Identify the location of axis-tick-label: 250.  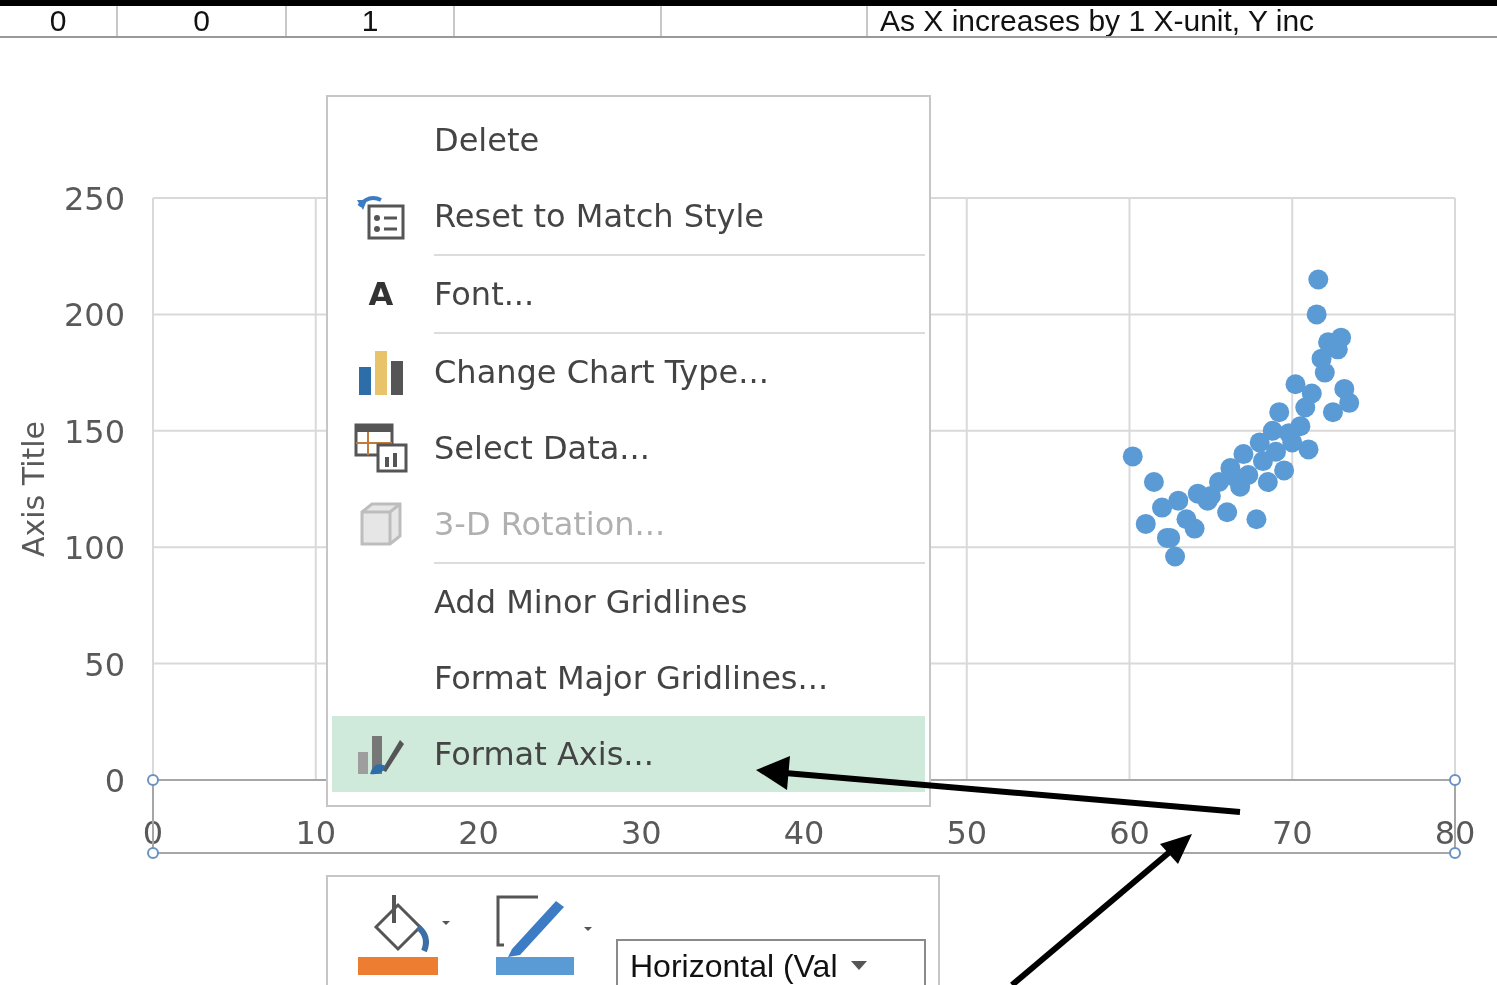
(94, 199).